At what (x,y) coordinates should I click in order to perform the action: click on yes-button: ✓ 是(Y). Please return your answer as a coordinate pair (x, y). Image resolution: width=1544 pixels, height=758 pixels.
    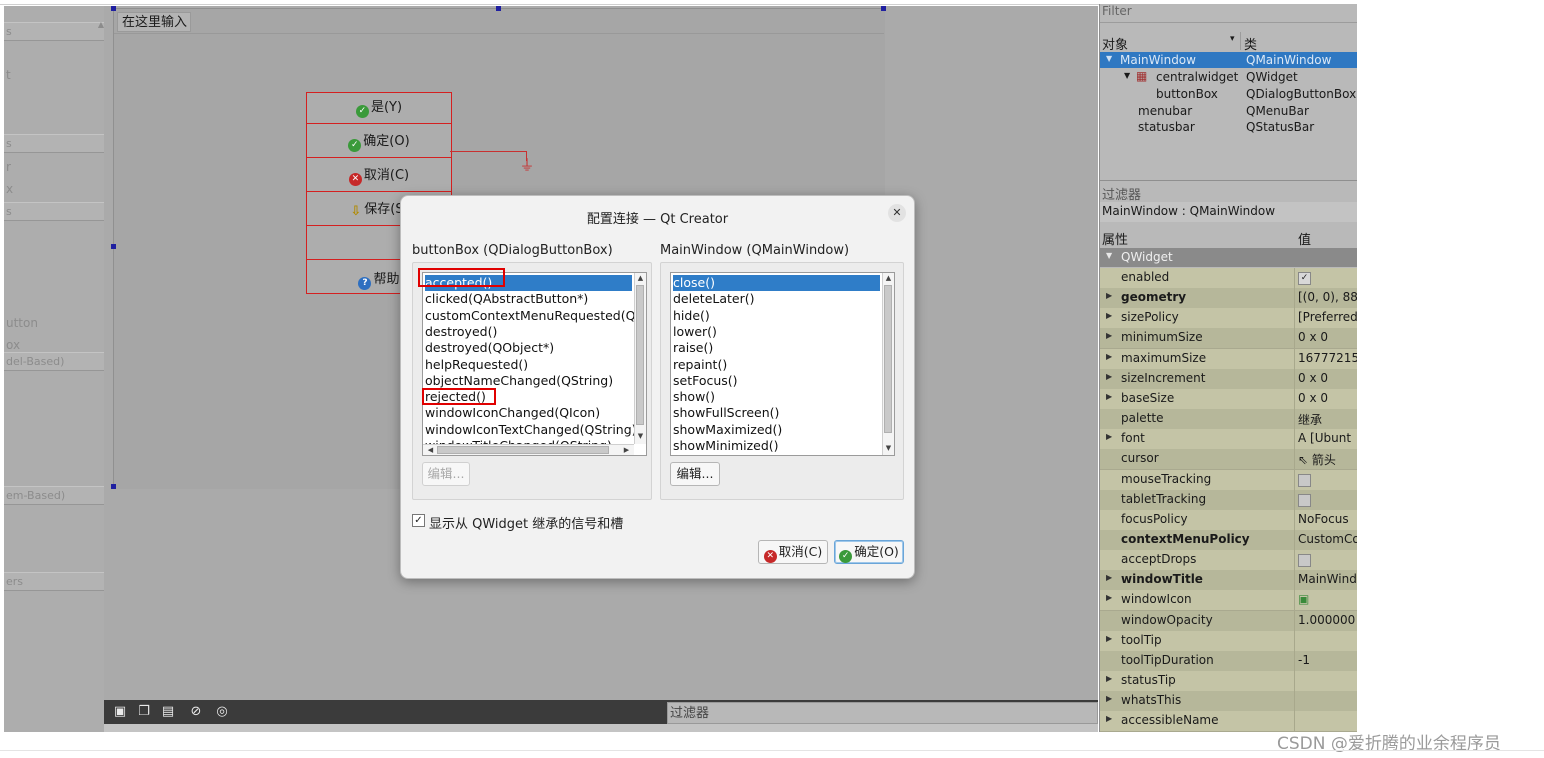
    Looking at the image, I should click on (379, 108).